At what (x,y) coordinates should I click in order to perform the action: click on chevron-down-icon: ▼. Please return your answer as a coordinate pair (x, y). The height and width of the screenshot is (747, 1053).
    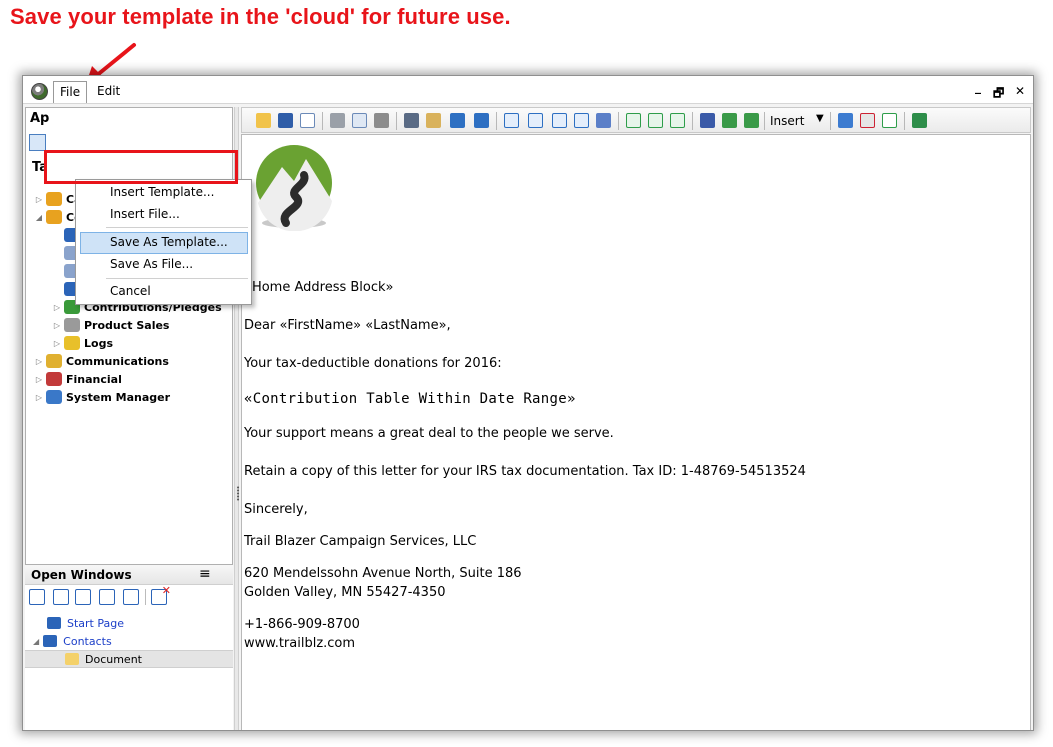
    Looking at the image, I should click on (820, 118).